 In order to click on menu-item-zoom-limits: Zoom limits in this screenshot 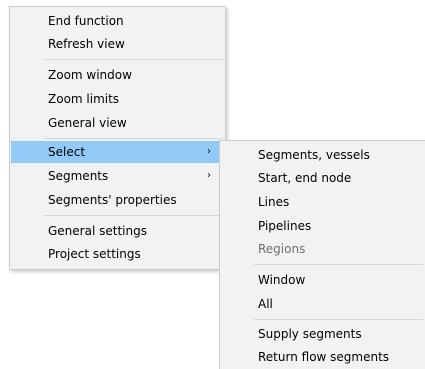, I will do `click(117, 99)`.